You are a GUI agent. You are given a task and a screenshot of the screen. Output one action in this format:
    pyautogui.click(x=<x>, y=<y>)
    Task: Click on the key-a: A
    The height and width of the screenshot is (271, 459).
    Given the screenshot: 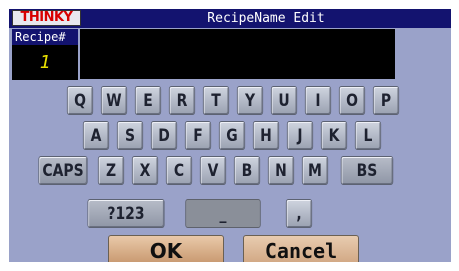 What is the action you would take?
    pyautogui.click(x=96, y=135)
    